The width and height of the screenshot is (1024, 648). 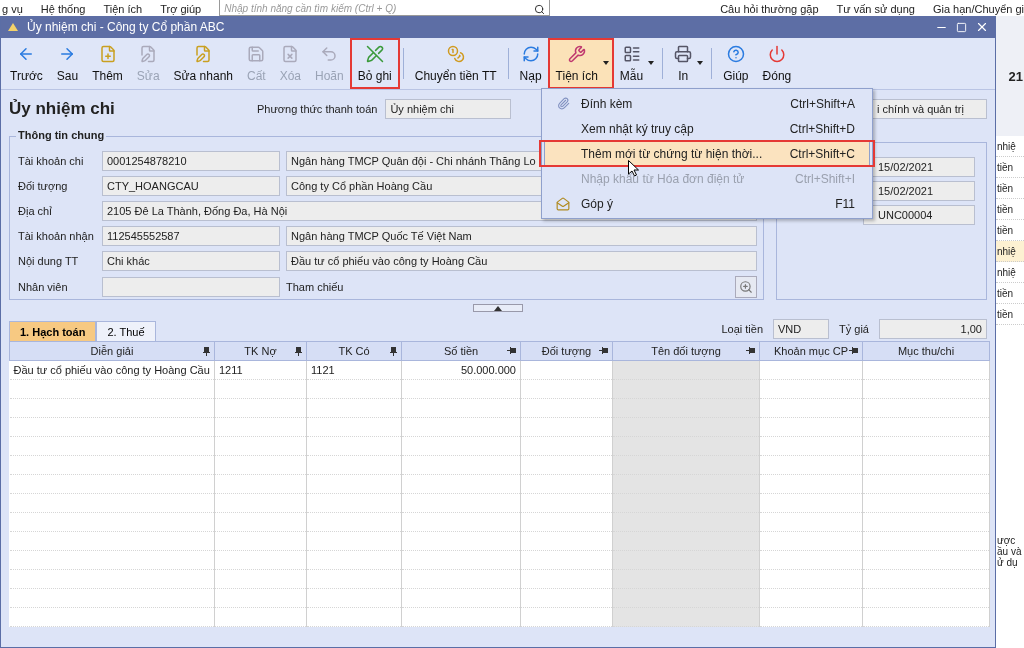 What do you see at coordinates (26, 63) in the screenshot?
I see `toolbar-button: Trước` at bounding box center [26, 63].